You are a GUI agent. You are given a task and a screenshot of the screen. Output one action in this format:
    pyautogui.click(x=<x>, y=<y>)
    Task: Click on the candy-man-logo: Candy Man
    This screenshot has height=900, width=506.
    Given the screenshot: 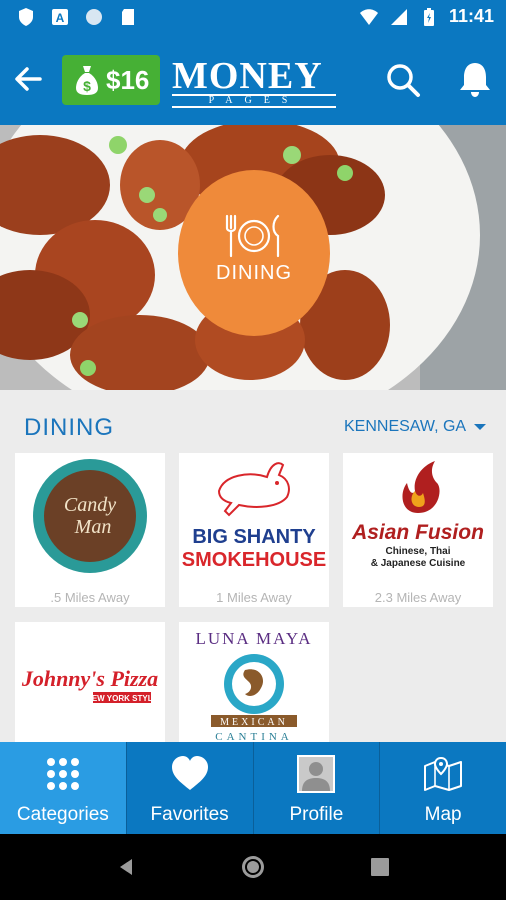 What is the action you would take?
    pyautogui.click(x=90, y=516)
    